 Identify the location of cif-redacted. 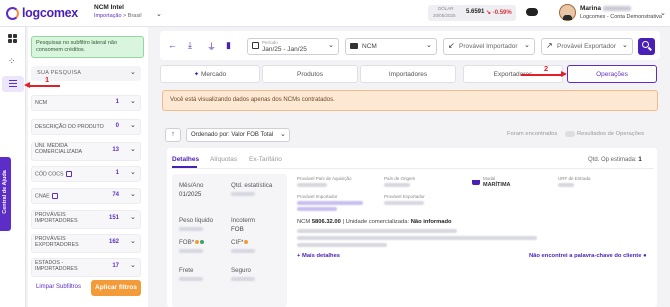
(243, 251).